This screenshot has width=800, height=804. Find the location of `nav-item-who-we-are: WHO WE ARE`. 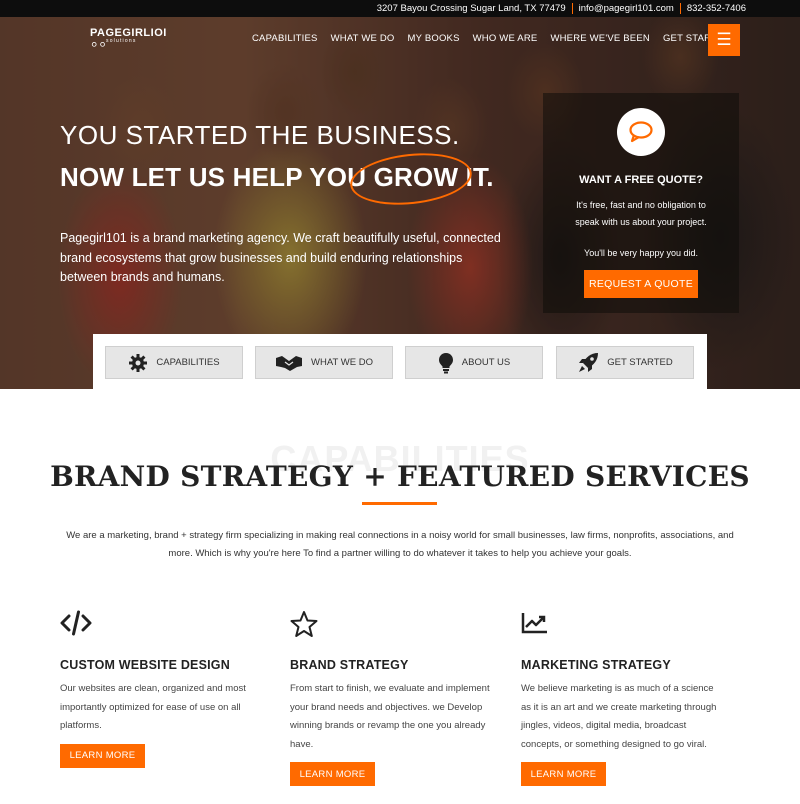

nav-item-who-we-are: WHO WE ARE is located at coordinates (505, 38).